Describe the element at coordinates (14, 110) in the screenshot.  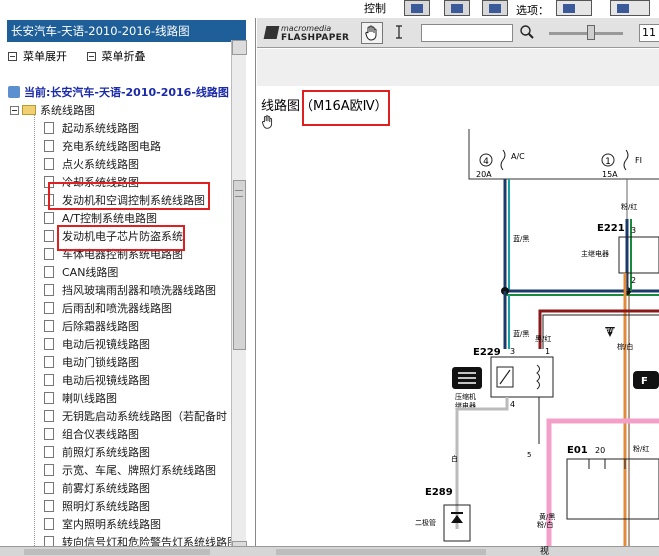
I see `collapse-node-icon` at that location.